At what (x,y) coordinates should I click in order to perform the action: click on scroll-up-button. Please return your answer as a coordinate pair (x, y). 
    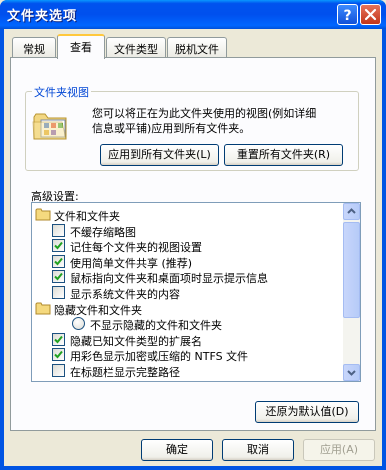
    Looking at the image, I should click on (351, 211).